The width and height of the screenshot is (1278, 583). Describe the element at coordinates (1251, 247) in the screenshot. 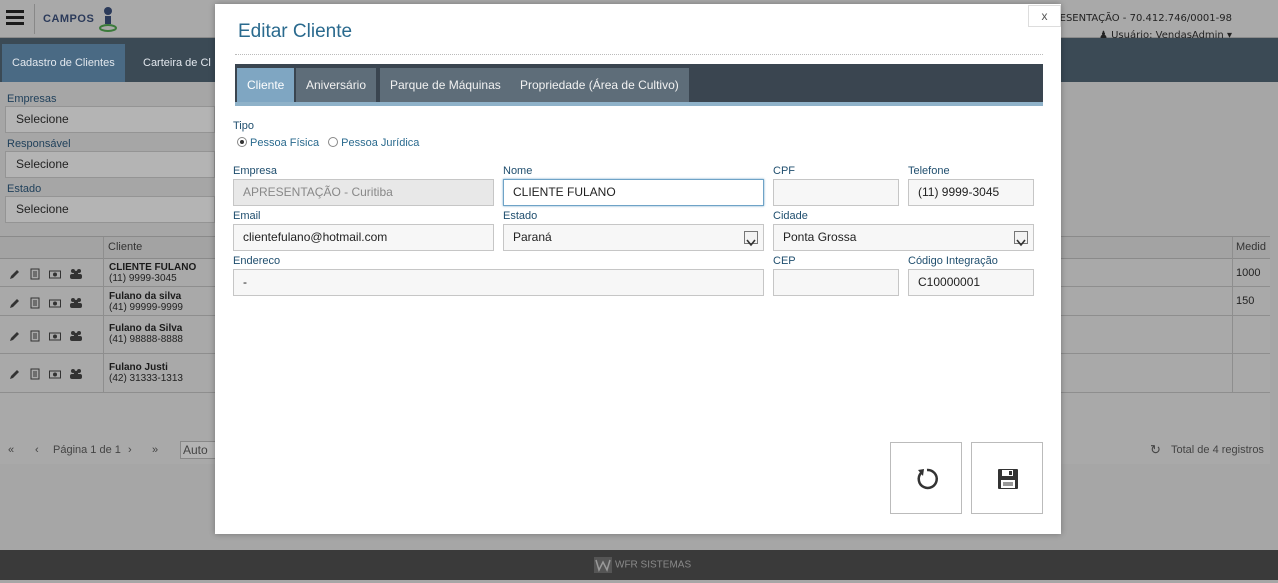

I see `column-header-medida: Medid` at that location.